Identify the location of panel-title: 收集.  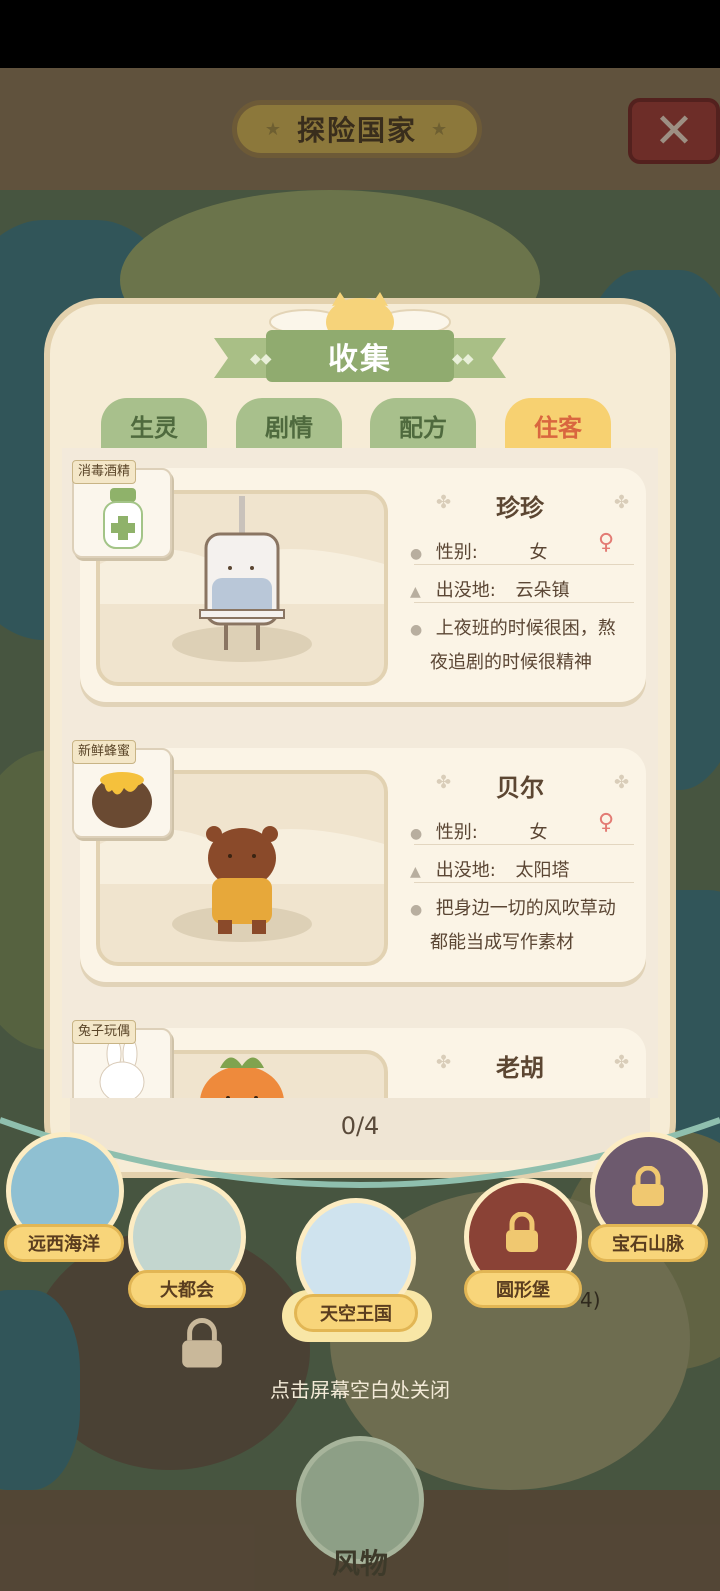
(360, 359).